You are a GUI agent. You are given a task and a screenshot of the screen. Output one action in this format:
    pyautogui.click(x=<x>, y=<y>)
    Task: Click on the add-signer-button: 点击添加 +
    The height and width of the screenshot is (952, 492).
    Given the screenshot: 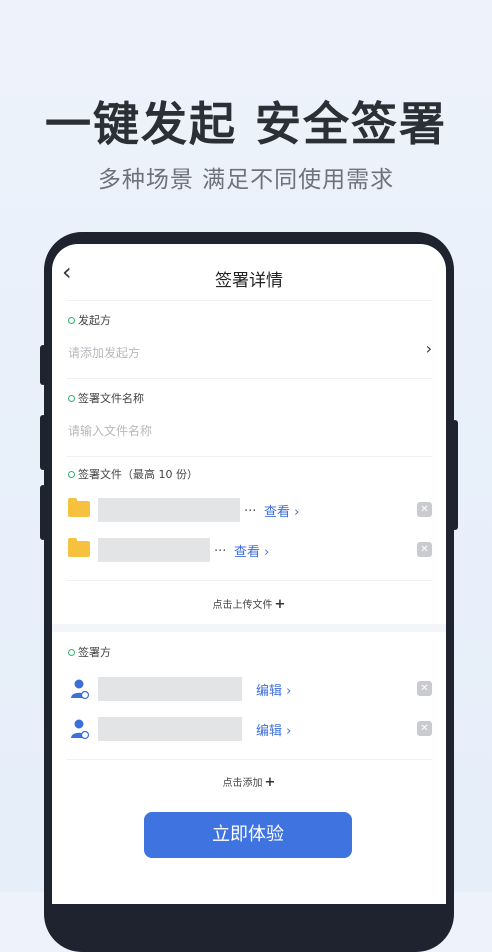 What is the action you would take?
    pyautogui.click(x=249, y=782)
    